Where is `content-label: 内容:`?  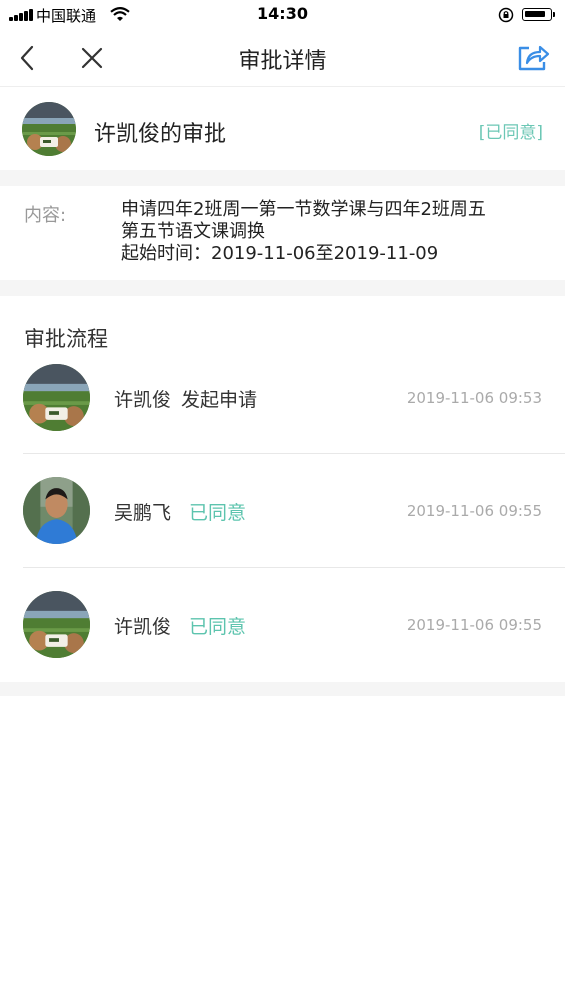
content-label: 内容: is located at coordinates (45, 215).